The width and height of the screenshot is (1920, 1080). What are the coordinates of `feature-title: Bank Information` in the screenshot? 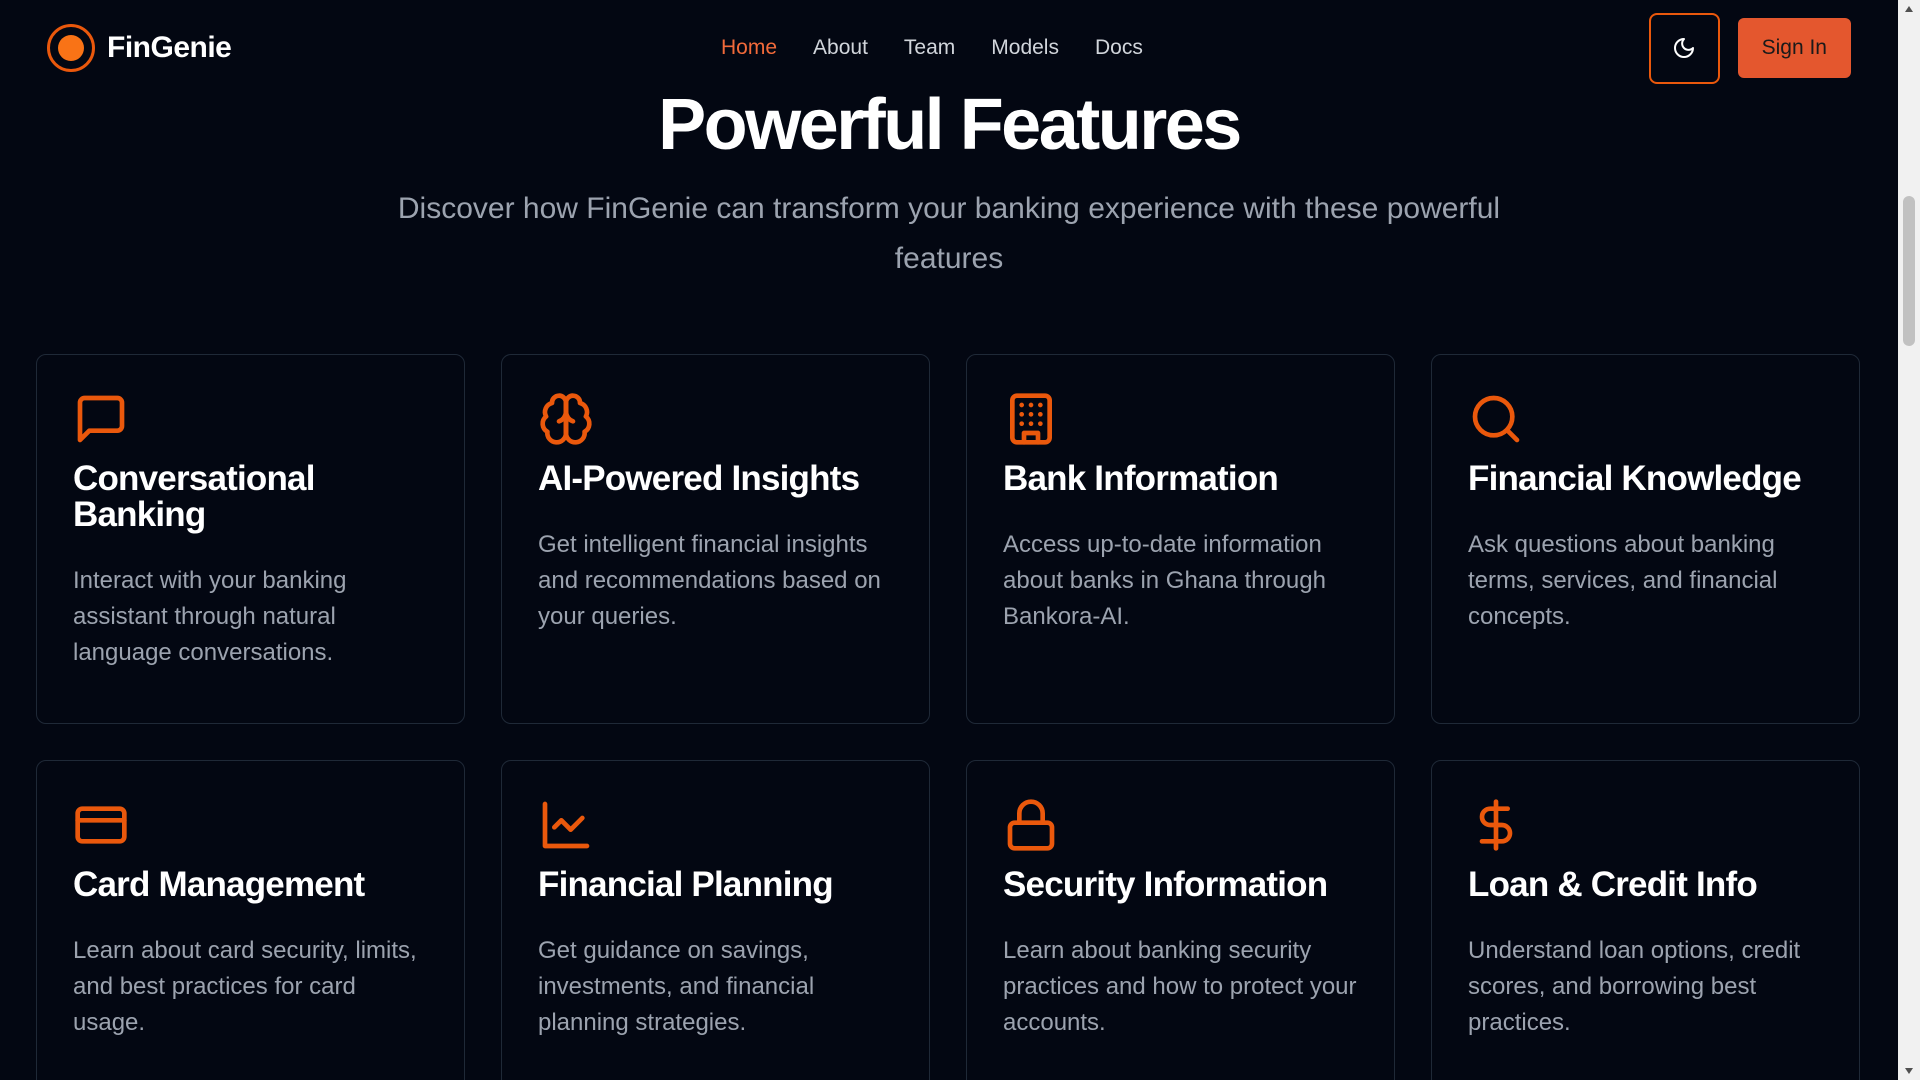 It's located at (1141, 478).